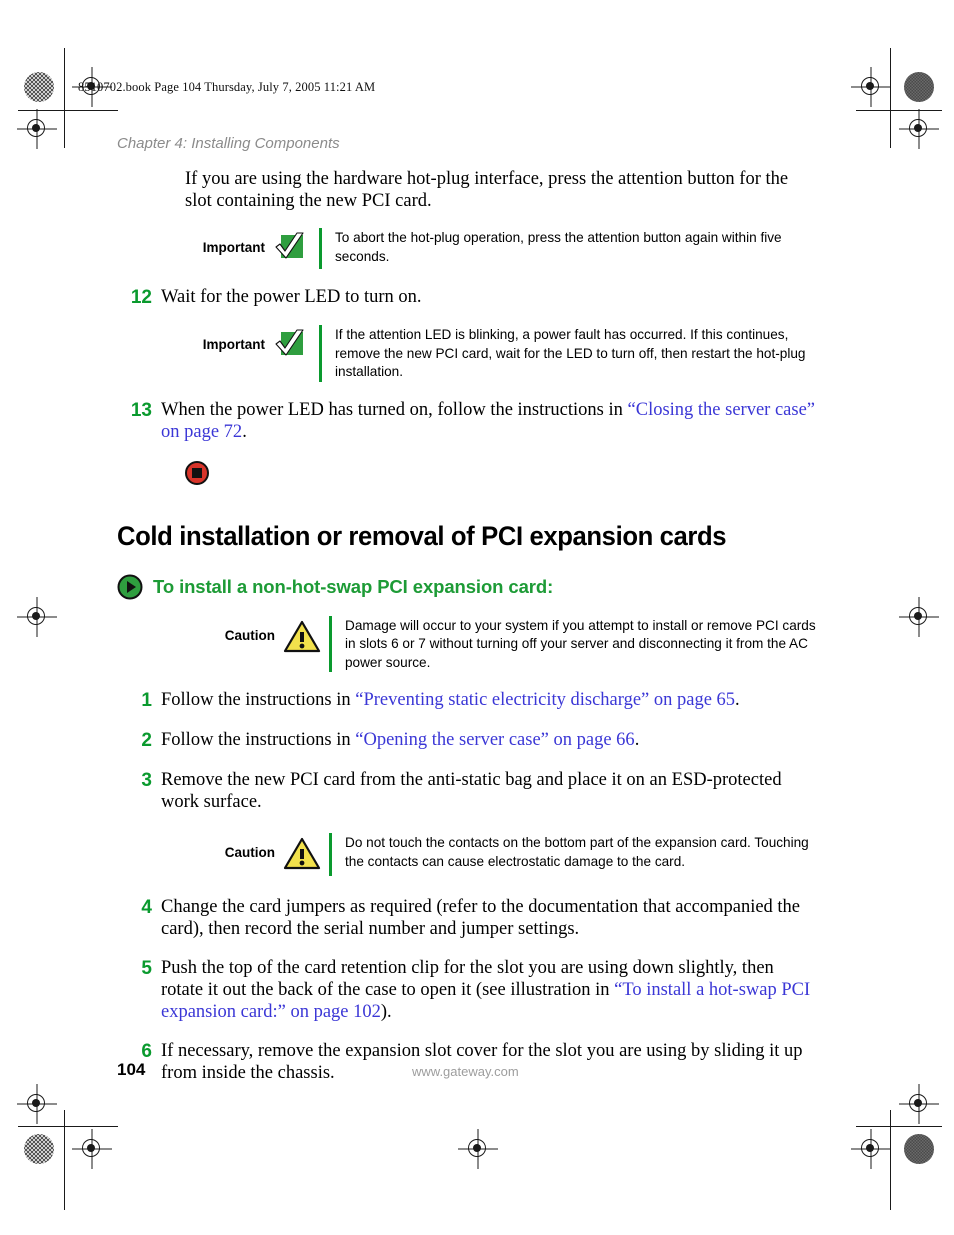  What do you see at coordinates (494, 740) in the screenshot?
I see `cross-reference-link: “Opening the server case” on page 66` at bounding box center [494, 740].